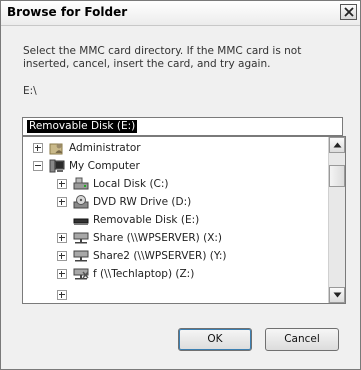  Describe the element at coordinates (146, 220) in the screenshot. I see `tree-item-label: Removable Disk (E:)` at that location.